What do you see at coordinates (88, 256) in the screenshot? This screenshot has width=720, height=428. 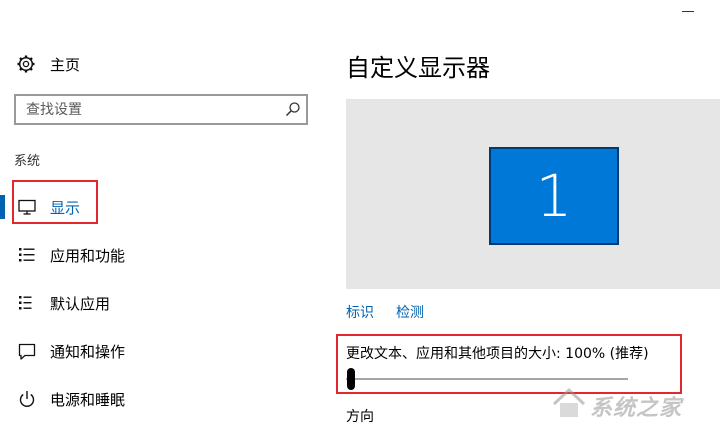 I see `sidebar-item-label: 应用和功能` at bounding box center [88, 256].